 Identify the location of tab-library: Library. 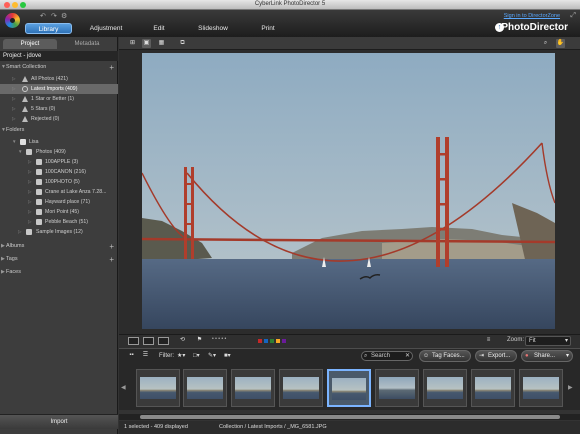
(48, 28).